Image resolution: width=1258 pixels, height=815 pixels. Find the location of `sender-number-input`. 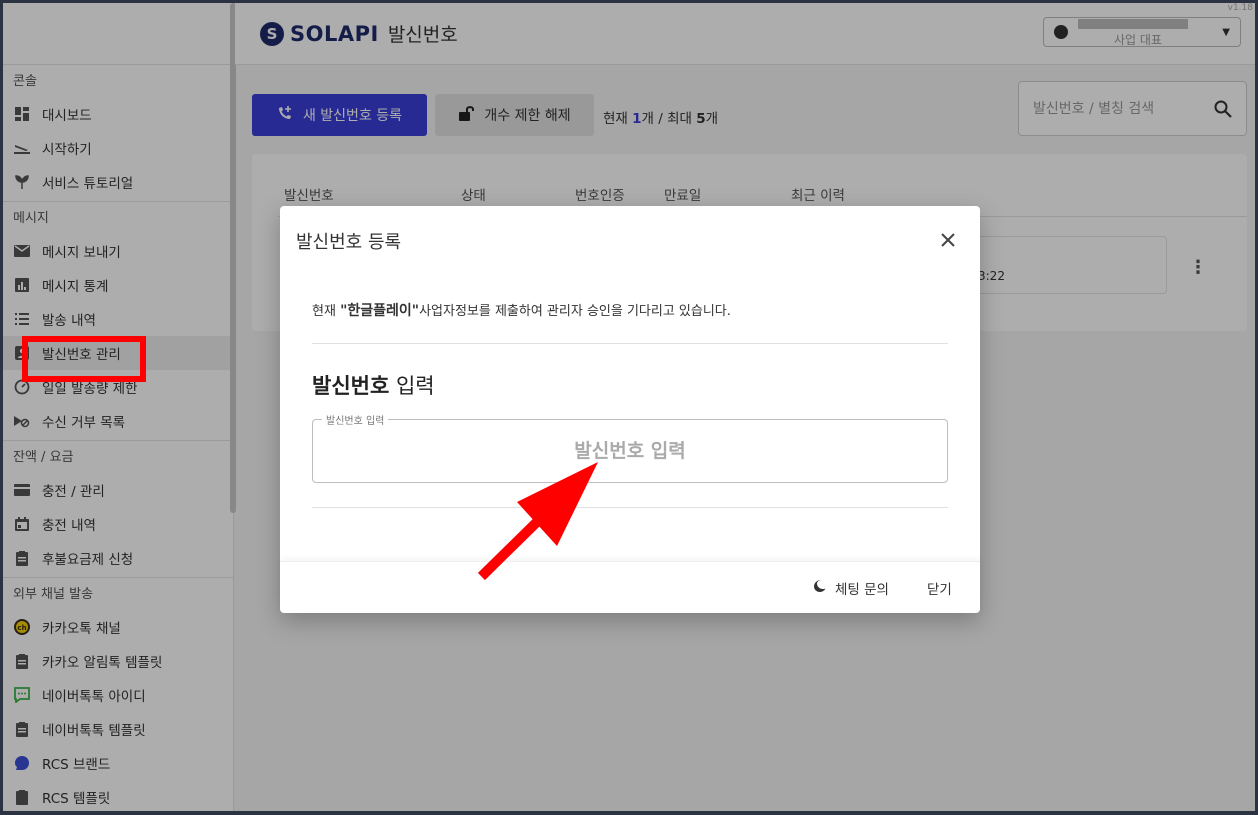

sender-number-input is located at coordinates (630, 451).